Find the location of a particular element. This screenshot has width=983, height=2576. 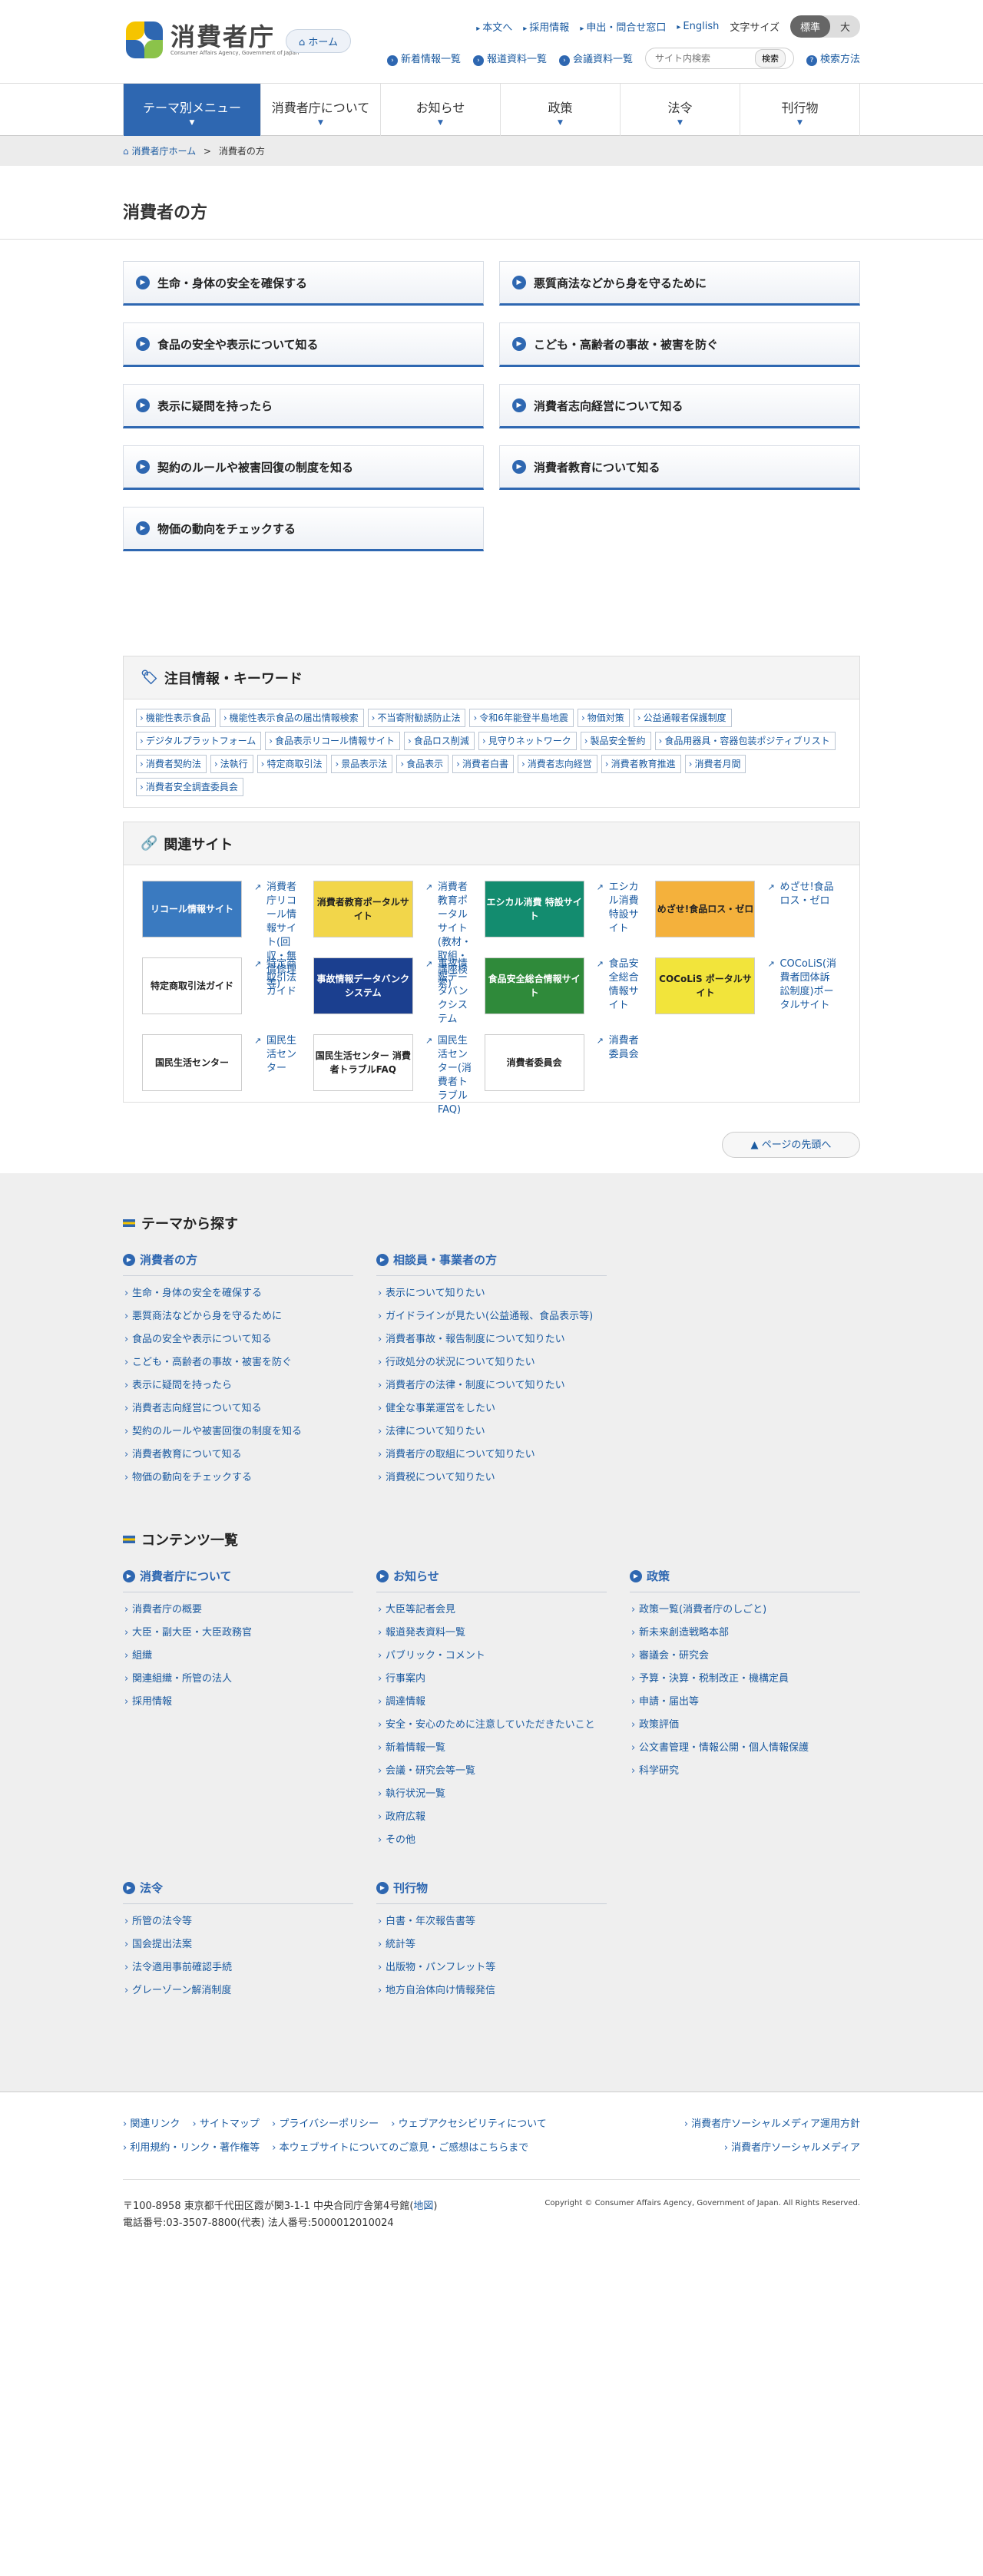

keyword-tag: 公益通報者保護制度 is located at coordinates (682, 718).